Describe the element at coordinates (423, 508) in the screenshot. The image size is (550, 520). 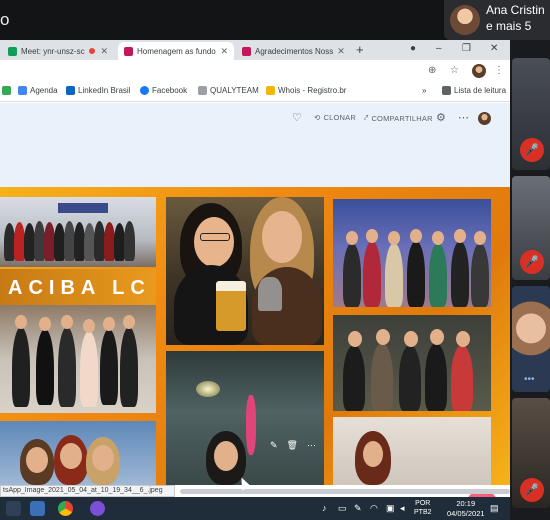
I see `language-indicator: POR PTB2` at that location.